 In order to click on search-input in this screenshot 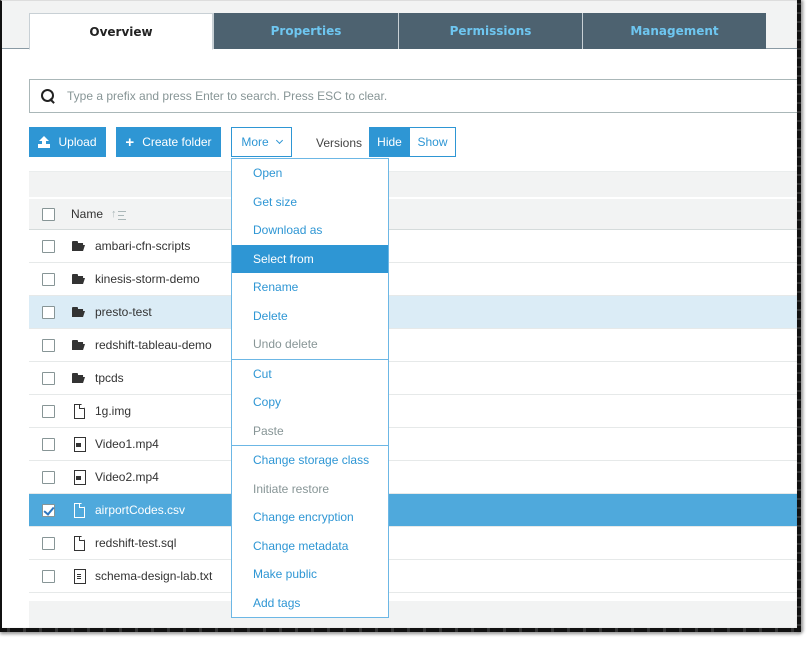, I will do `click(433, 96)`.